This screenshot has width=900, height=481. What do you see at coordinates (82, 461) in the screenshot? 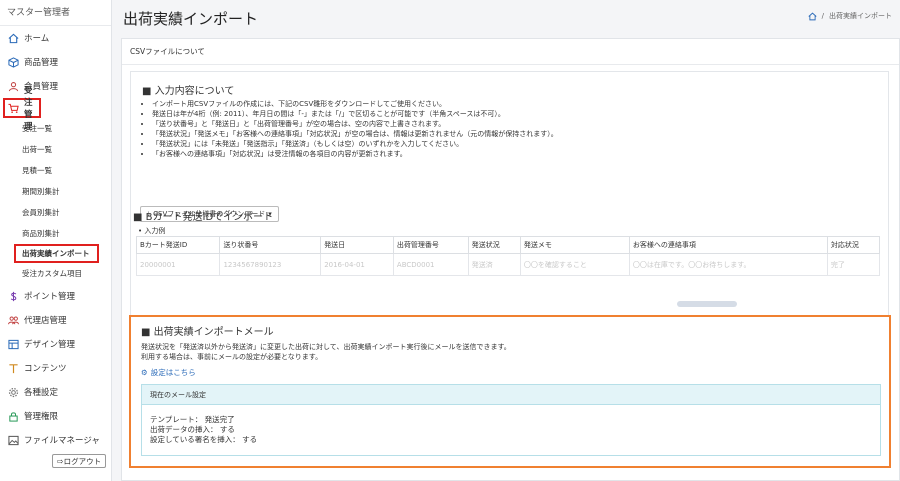
I see `logout-label: ログアウト` at bounding box center [82, 461].